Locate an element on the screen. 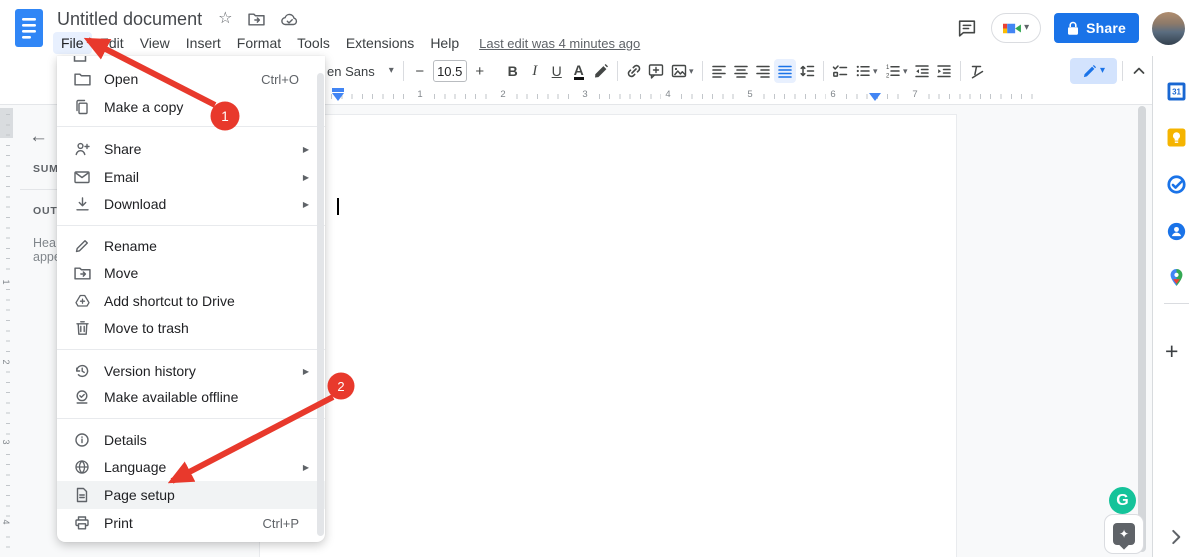 The image size is (1199, 557). document-scrollbar is located at coordinates (1142, 329).